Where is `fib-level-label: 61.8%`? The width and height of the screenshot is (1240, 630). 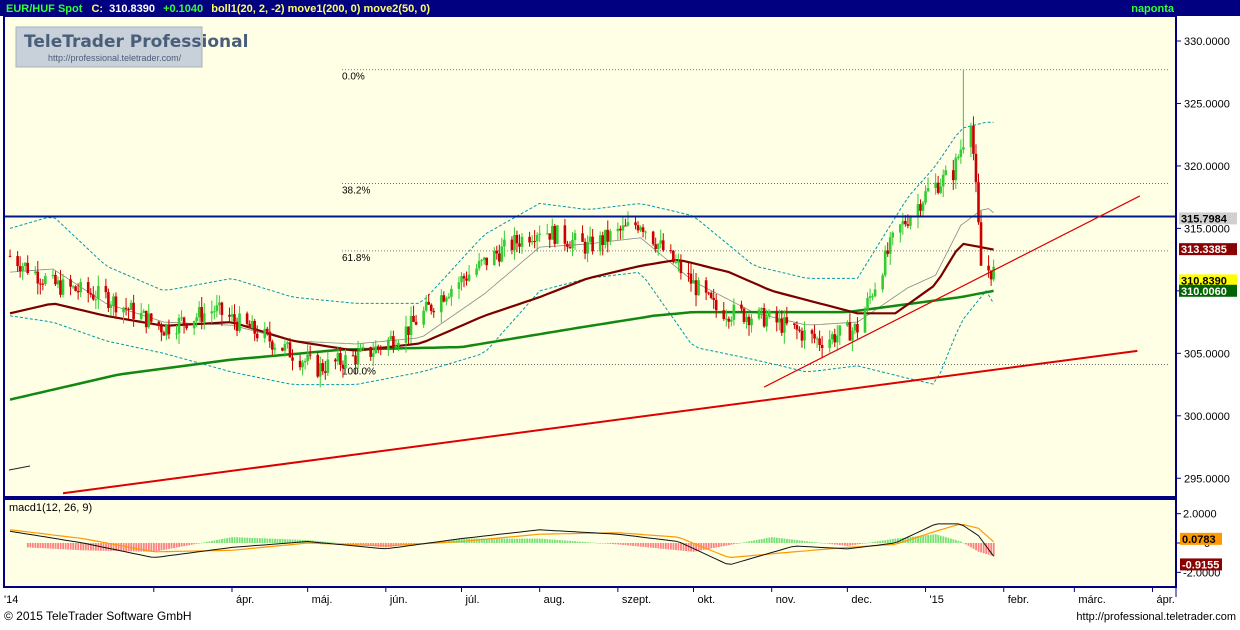 fib-level-label: 61.8% is located at coordinates (356, 258).